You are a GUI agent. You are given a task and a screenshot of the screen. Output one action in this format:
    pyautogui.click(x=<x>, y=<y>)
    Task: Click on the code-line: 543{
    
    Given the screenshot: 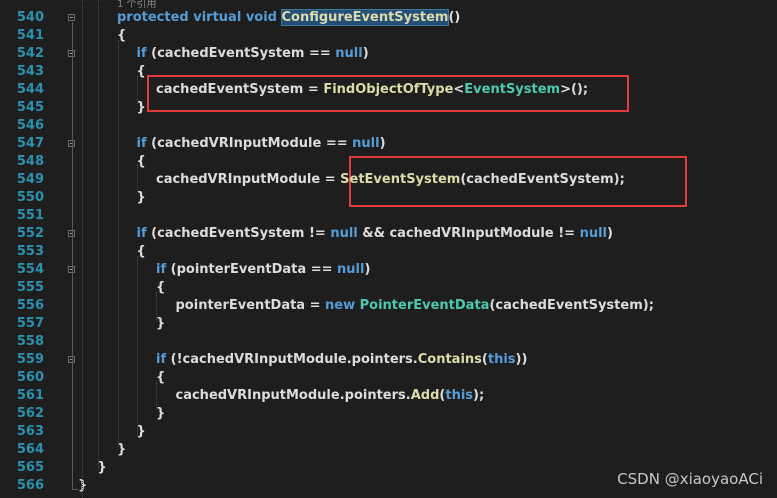 What is the action you would take?
    pyautogui.click(x=388, y=72)
    